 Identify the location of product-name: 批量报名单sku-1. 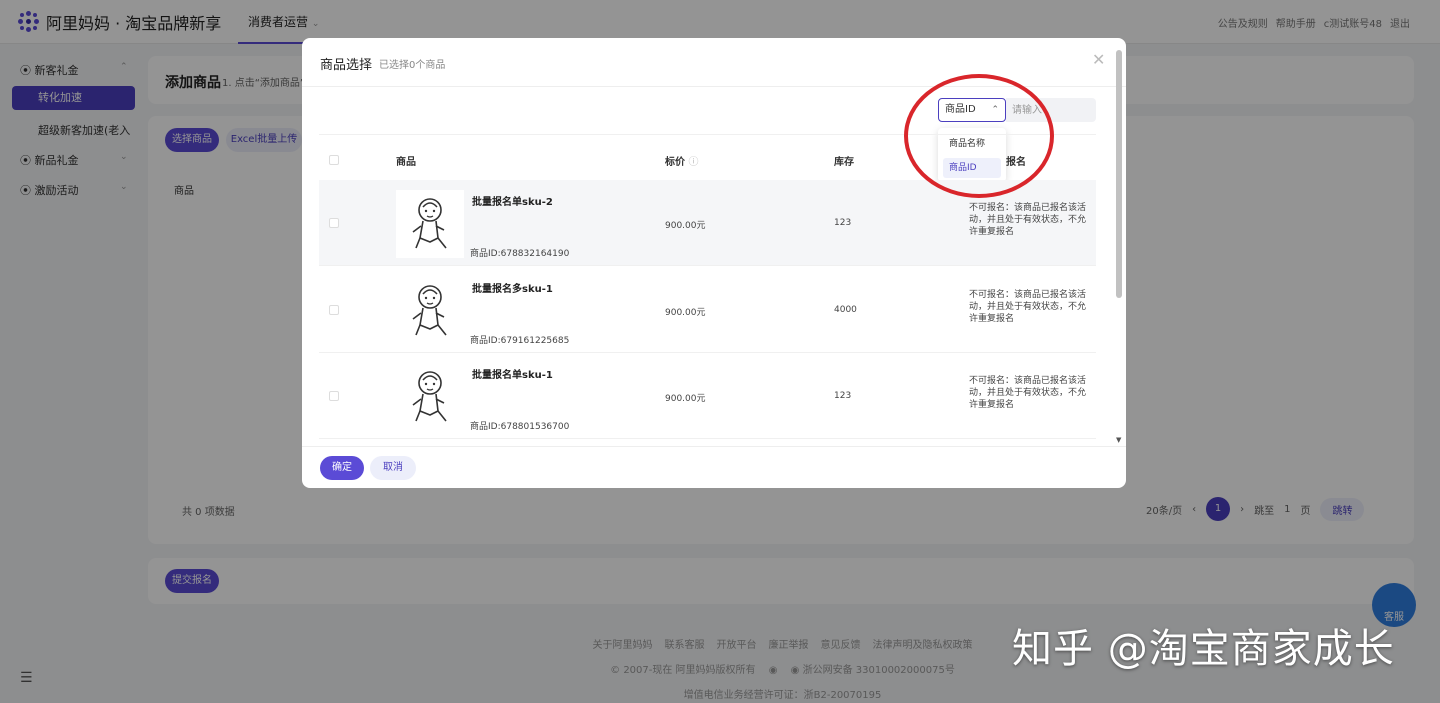
(512, 375).